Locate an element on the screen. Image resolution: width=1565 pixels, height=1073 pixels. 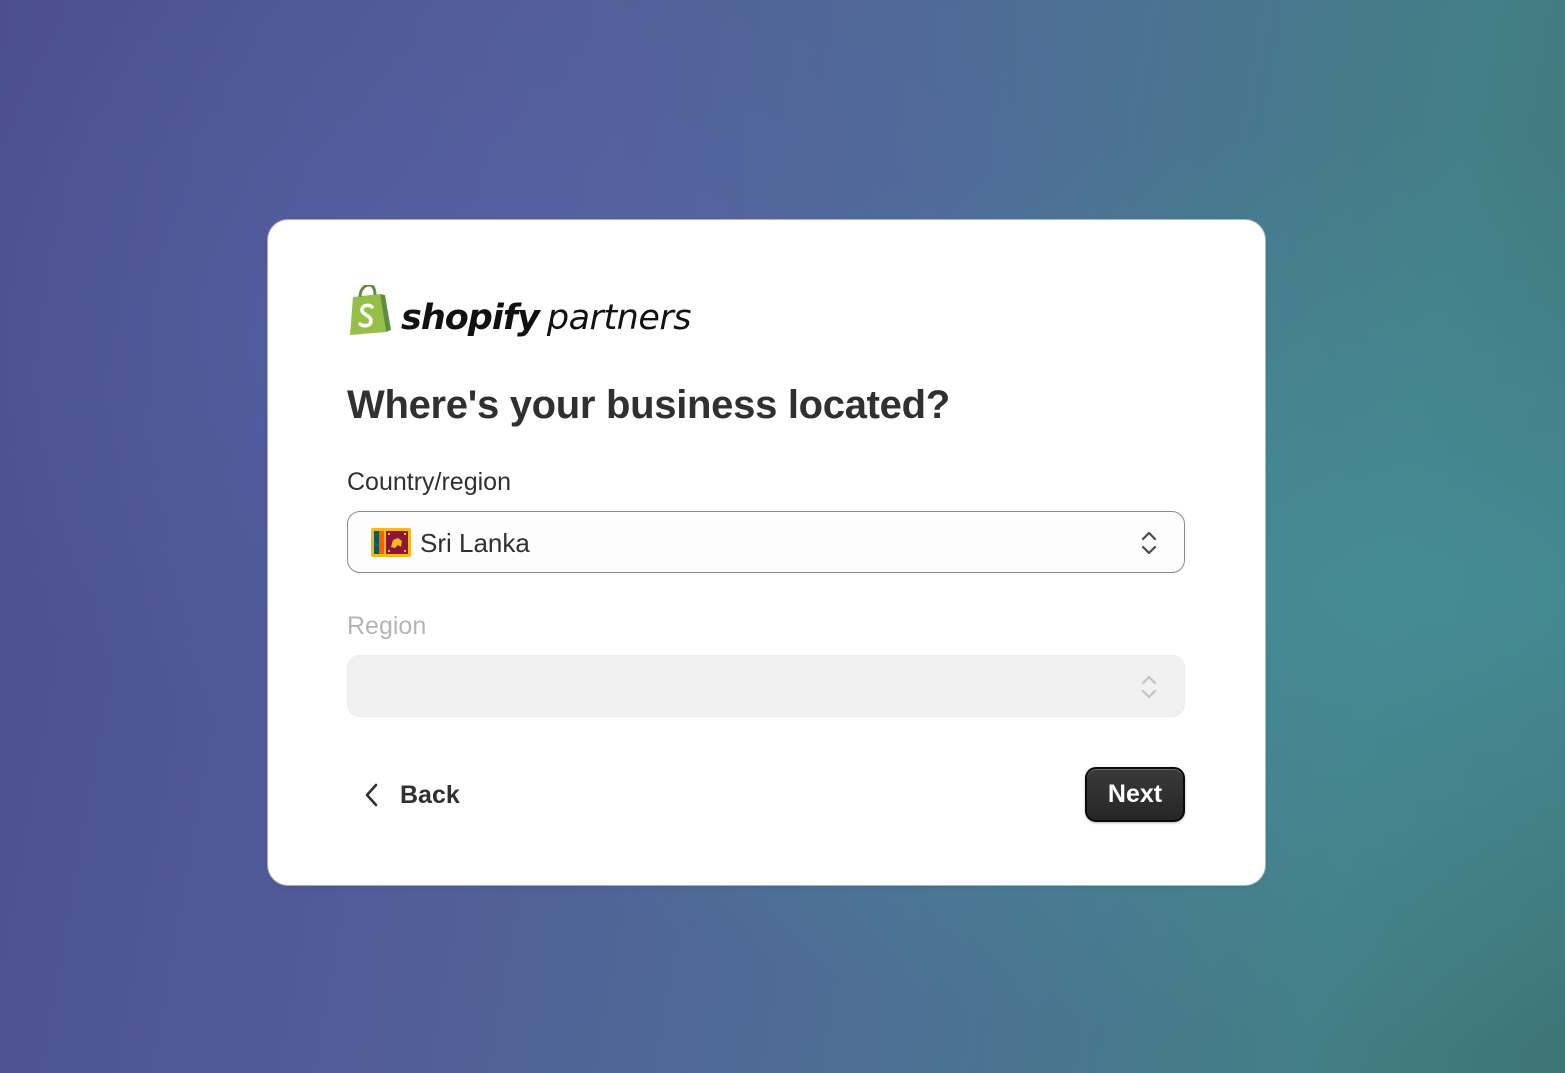
country-select-value: Sri Lanka is located at coordinates (475, 543).